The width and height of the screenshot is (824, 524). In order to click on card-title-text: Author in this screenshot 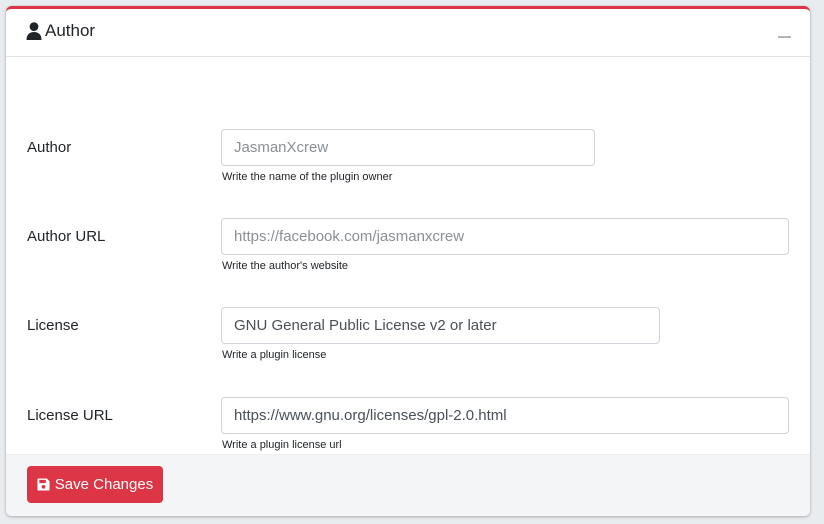, I will do `click(70, 30)`.